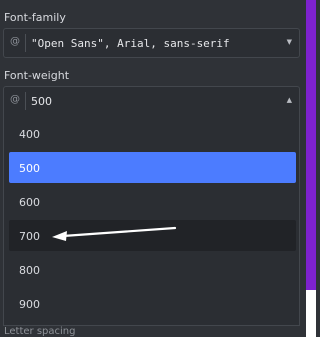 This screenshot has height=337, width=320. Describe the element at coordinates (152, 133) in the screenshot. I see `option-400: 400` at that location.